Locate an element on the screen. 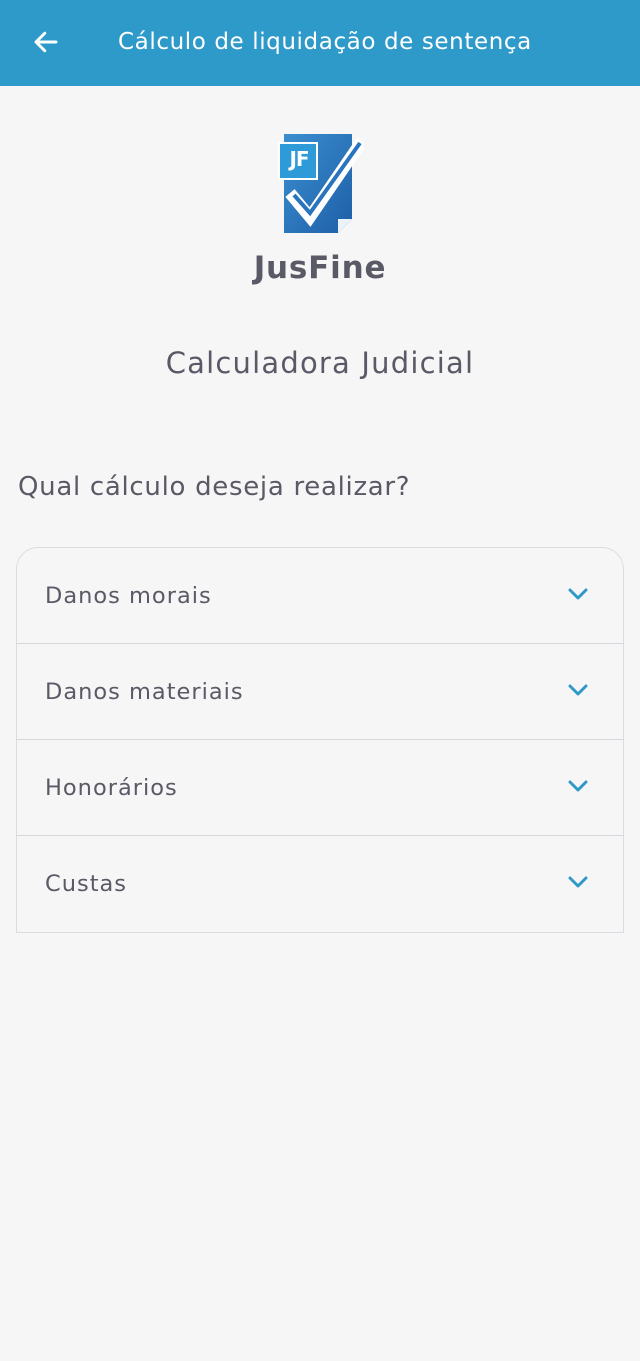  option-custas: Custas is located at coordinates (320, 884).